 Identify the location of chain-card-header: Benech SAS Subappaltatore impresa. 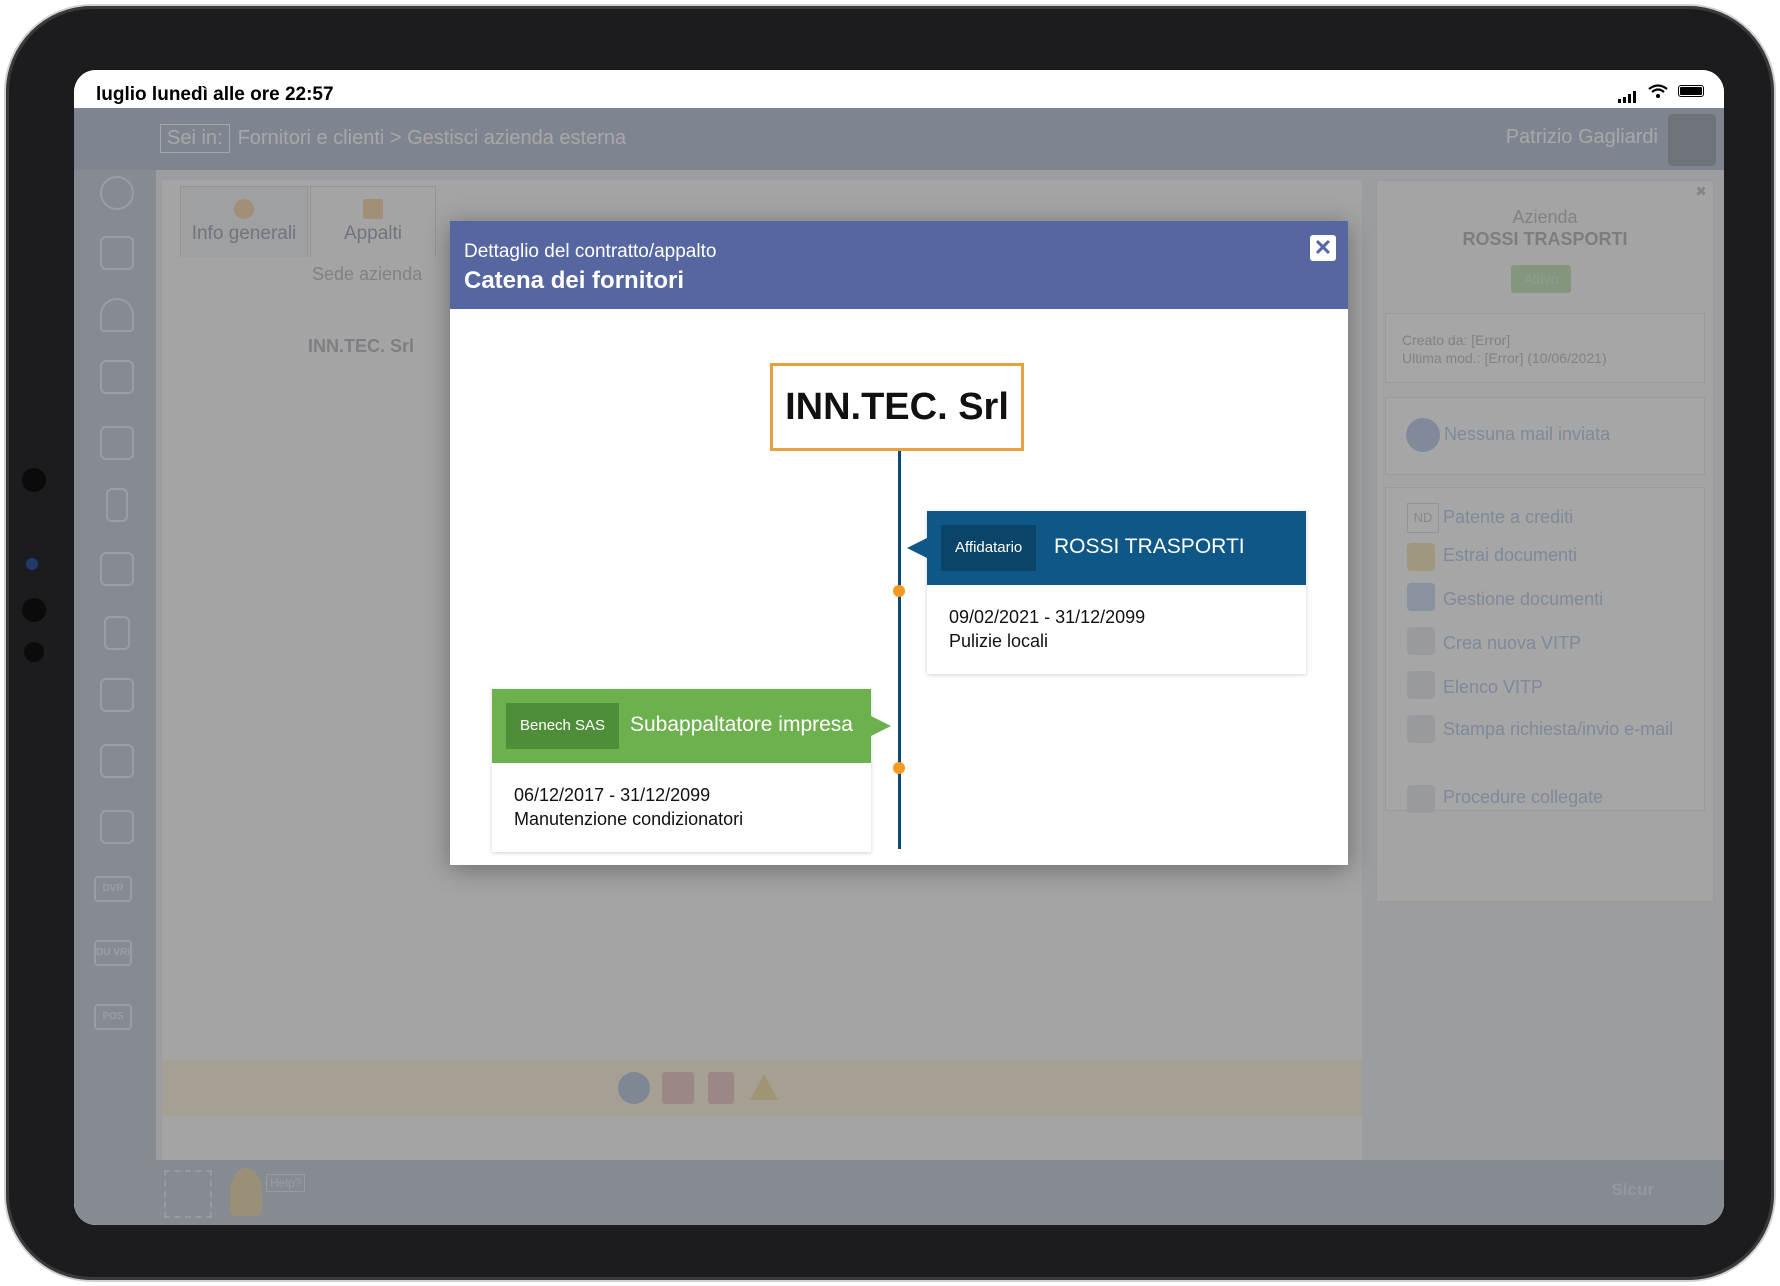
(691, 726).